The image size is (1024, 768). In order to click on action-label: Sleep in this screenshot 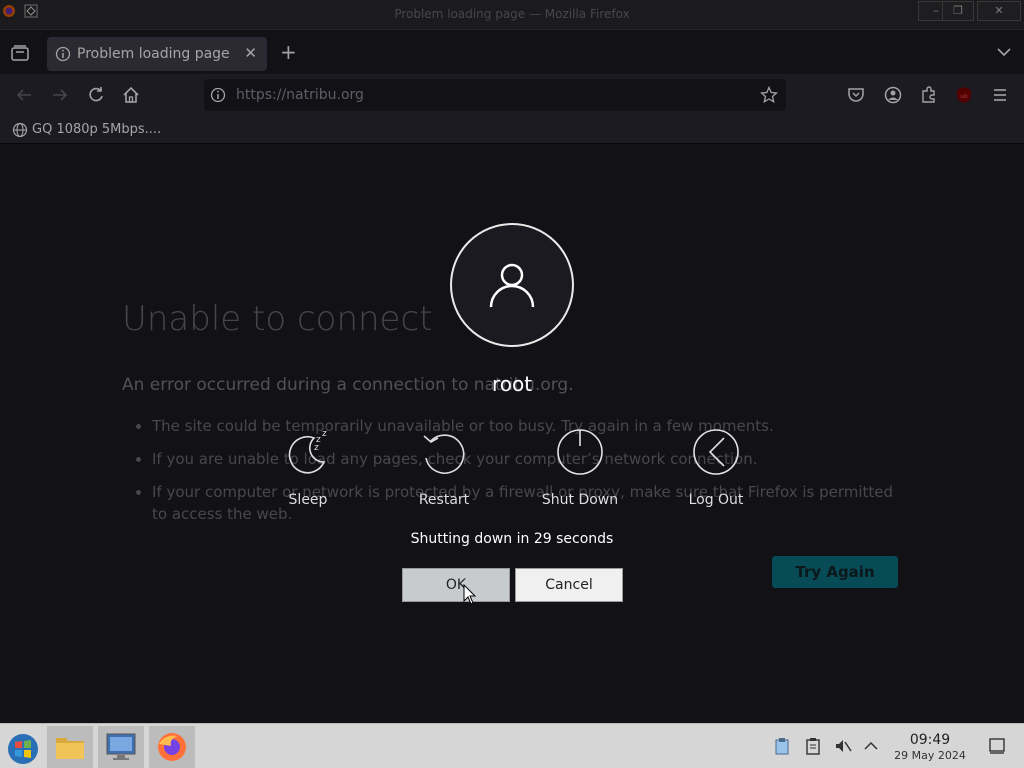, I will do `click(308, 500)`.